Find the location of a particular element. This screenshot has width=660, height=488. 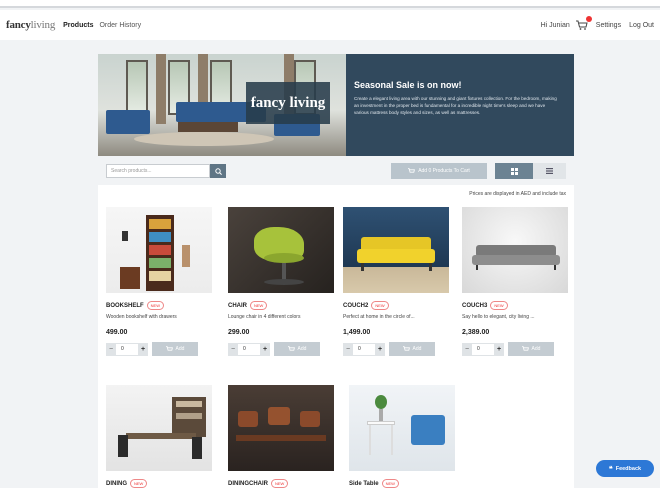

add-all-to-cart-button: Add 0 Products To Cart is located at coordinates (439, 171).